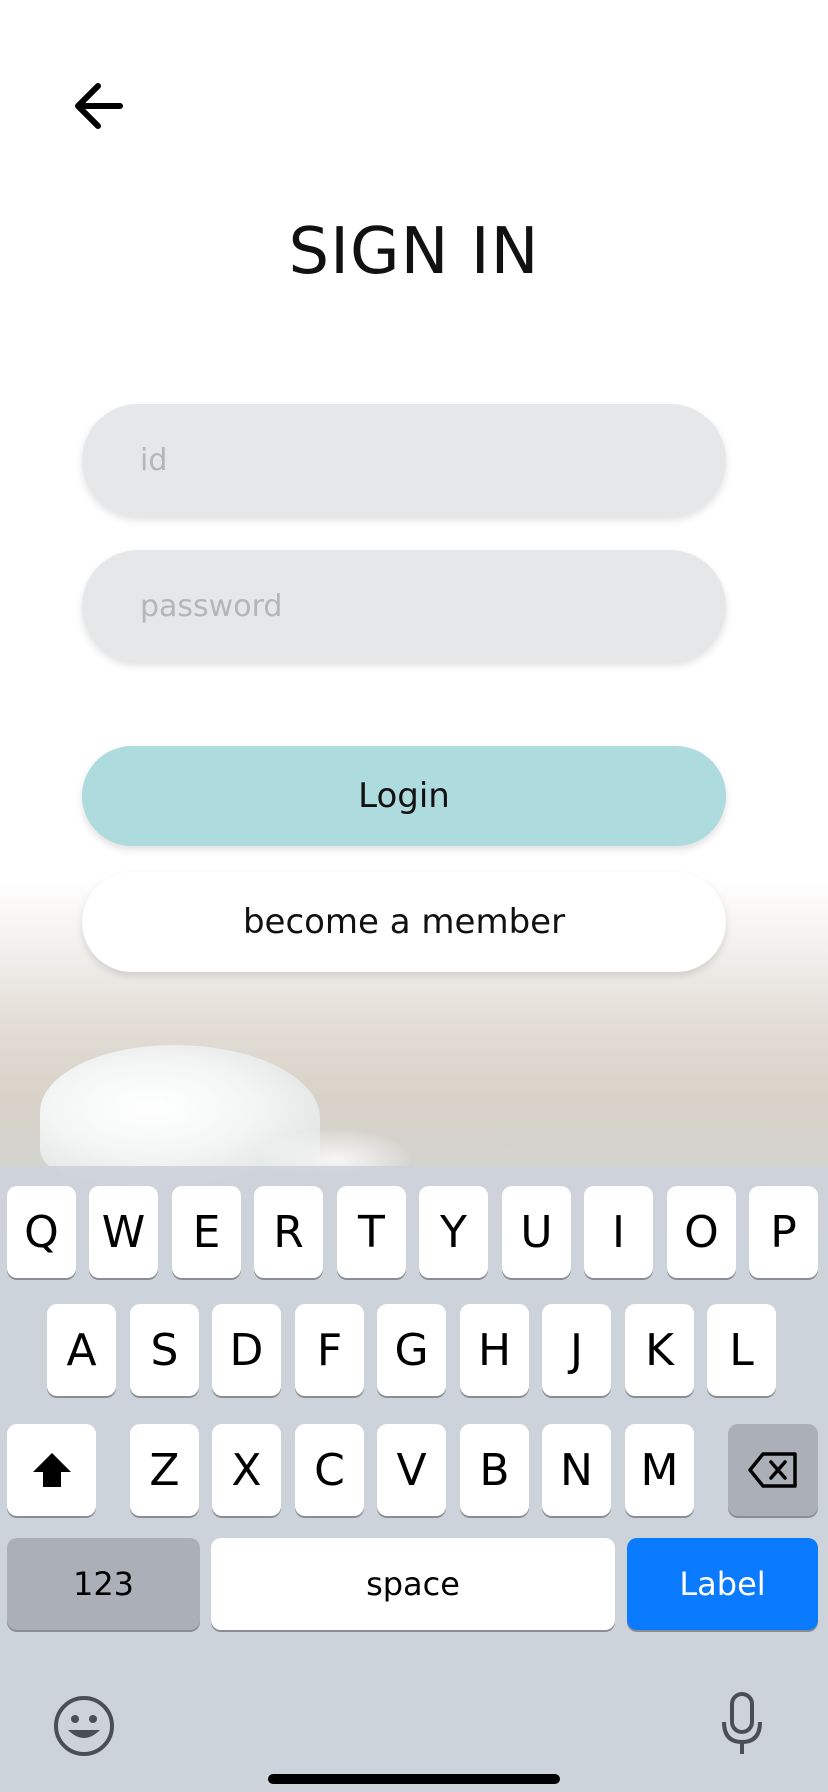 This screenshot has width=828, height=1792. I want to click on shift-key, so click(51, 1470).